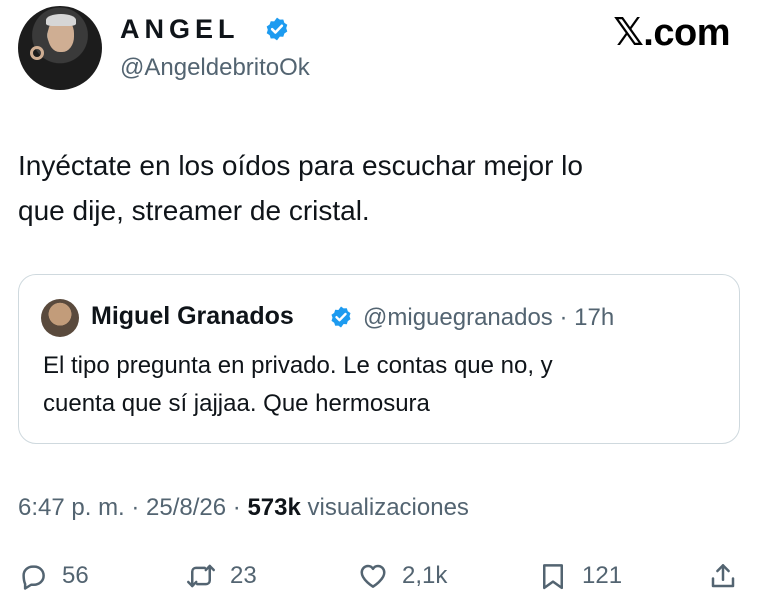 This screenshot has height=604, width=760. I want to click on avatar-hair, so click(61, 20).